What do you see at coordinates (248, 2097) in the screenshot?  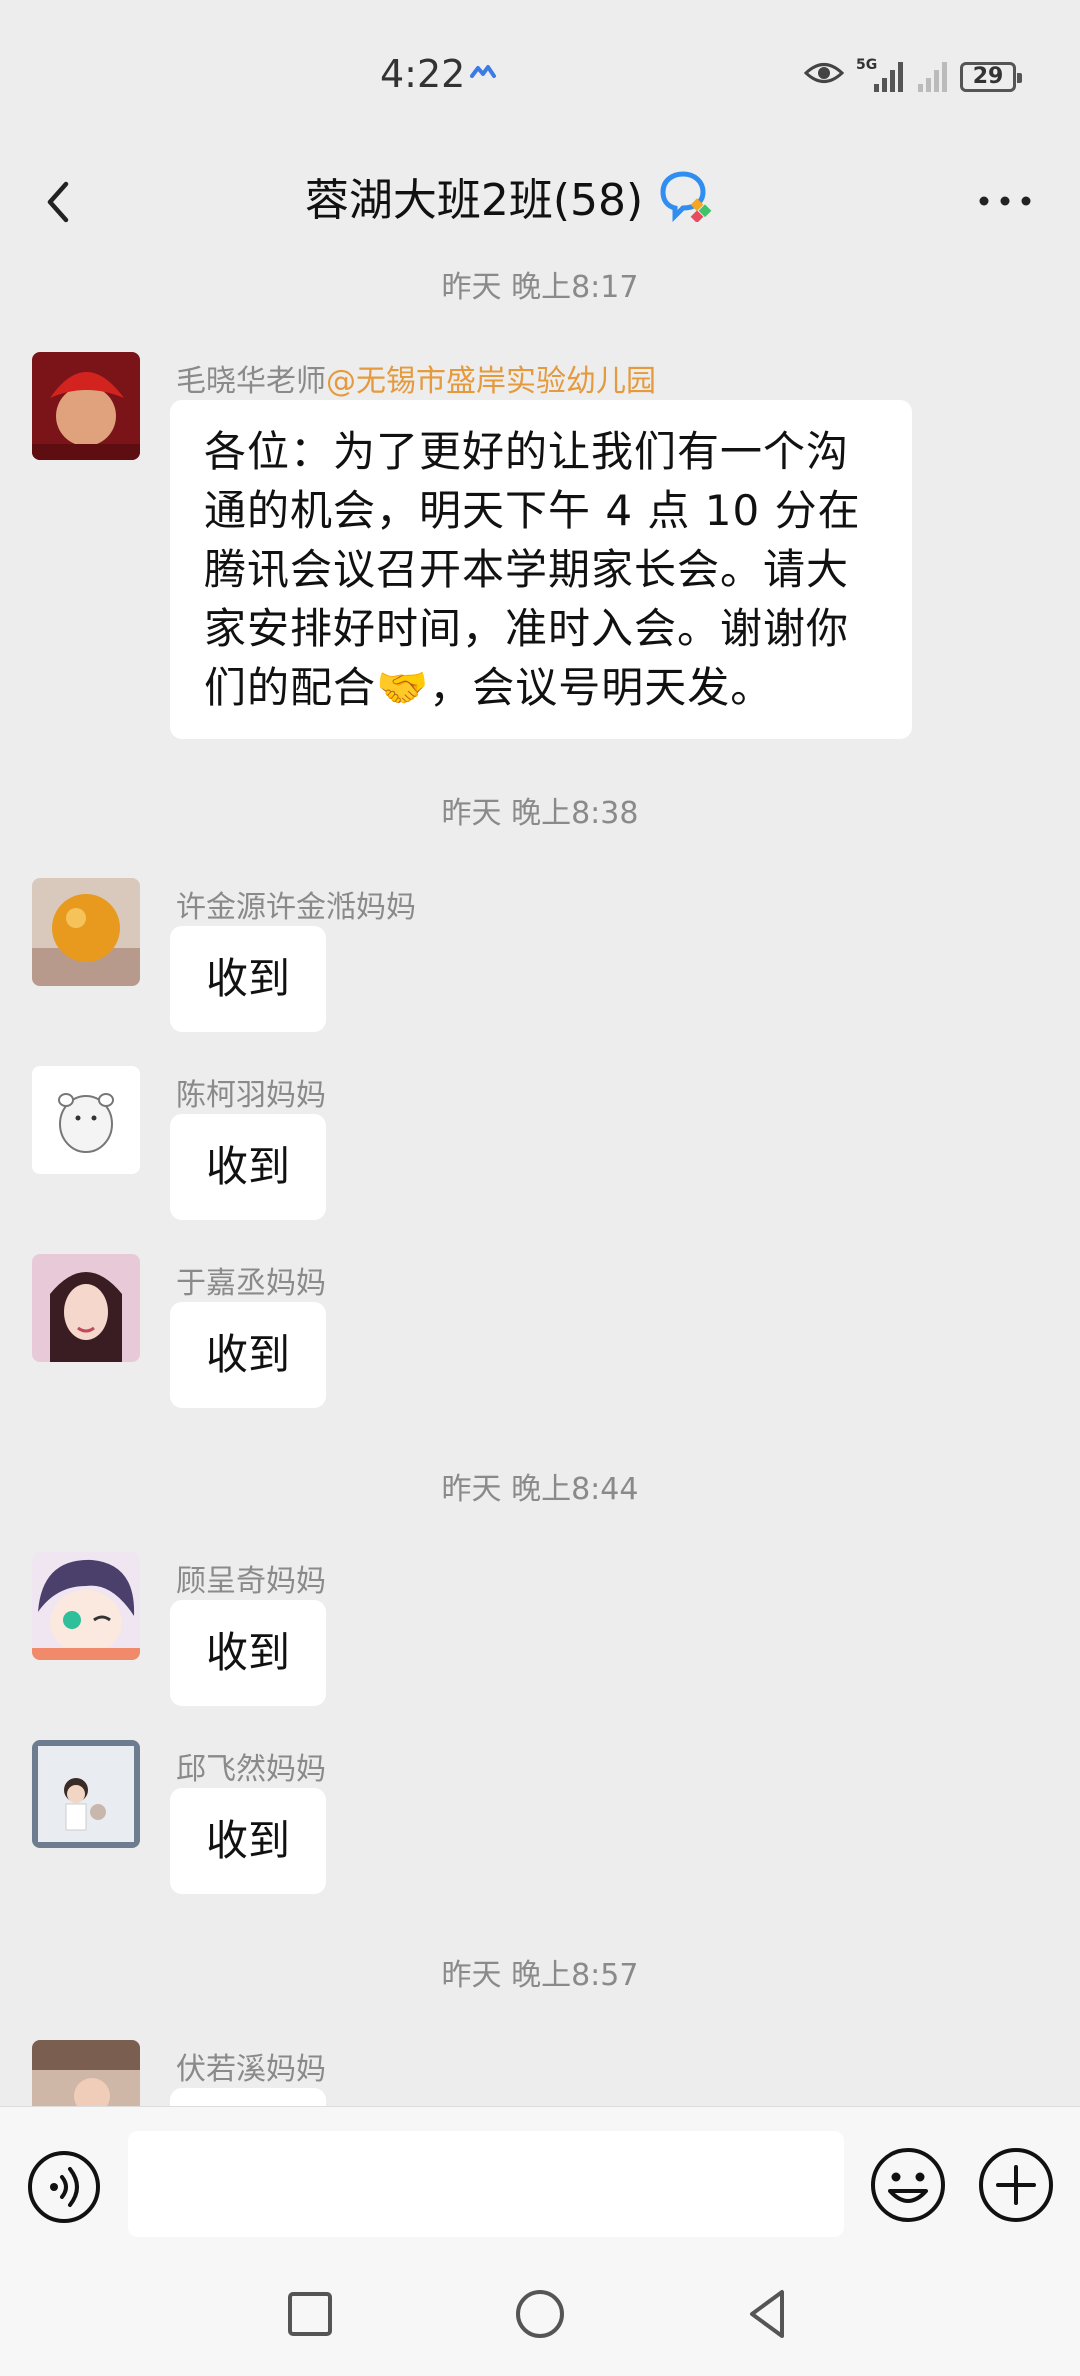 I see `message-bubble` at bounding box center [248, 2097].